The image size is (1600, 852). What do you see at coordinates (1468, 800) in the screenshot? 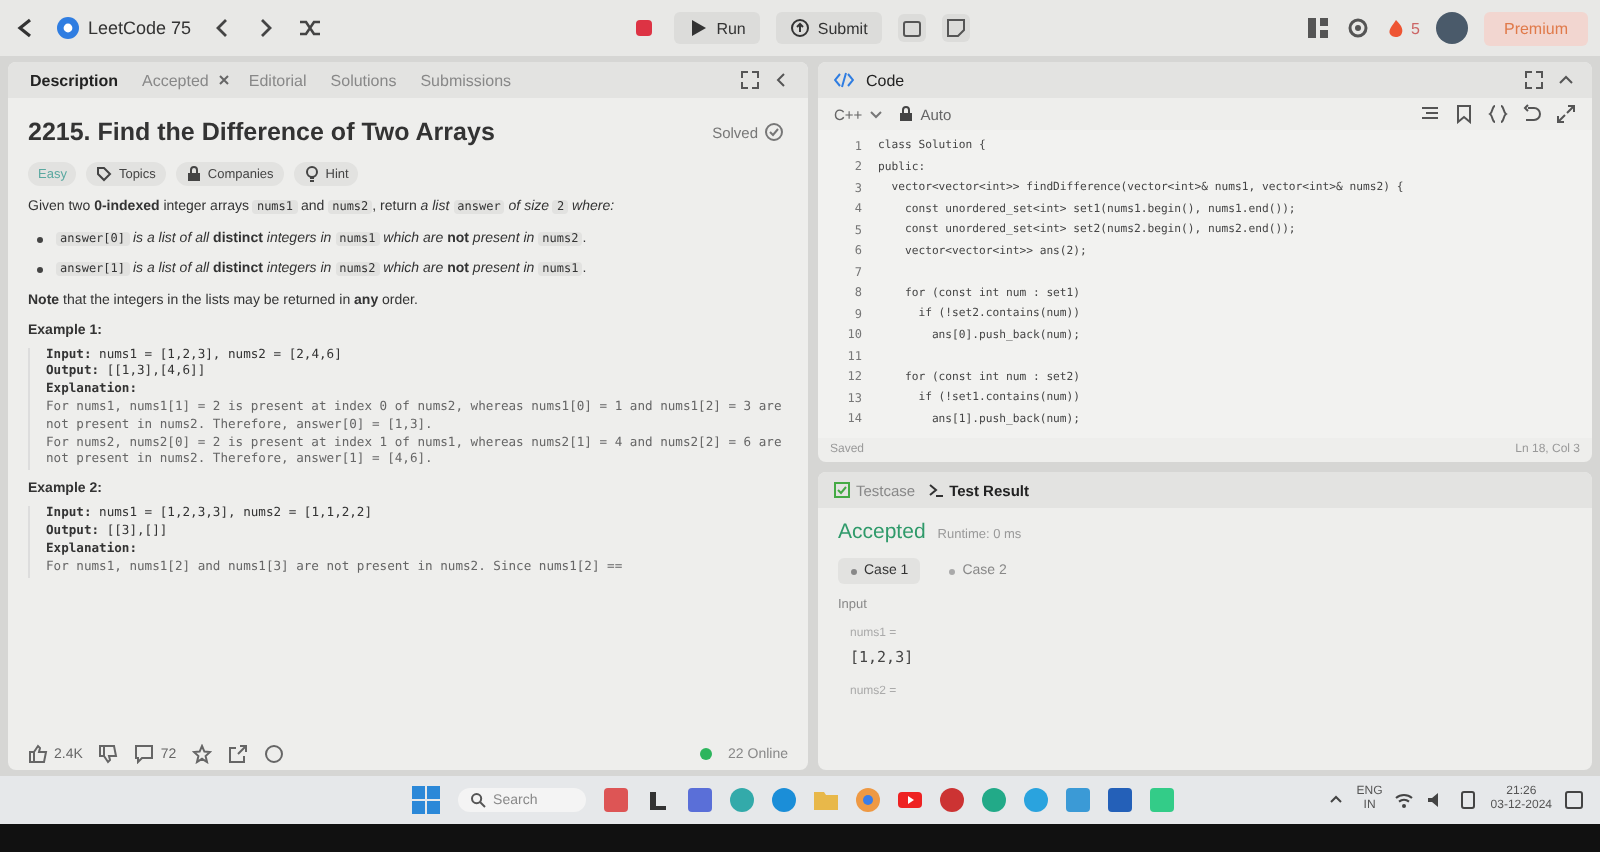
I see `battery-icon` at bounding box center [1468, 800].